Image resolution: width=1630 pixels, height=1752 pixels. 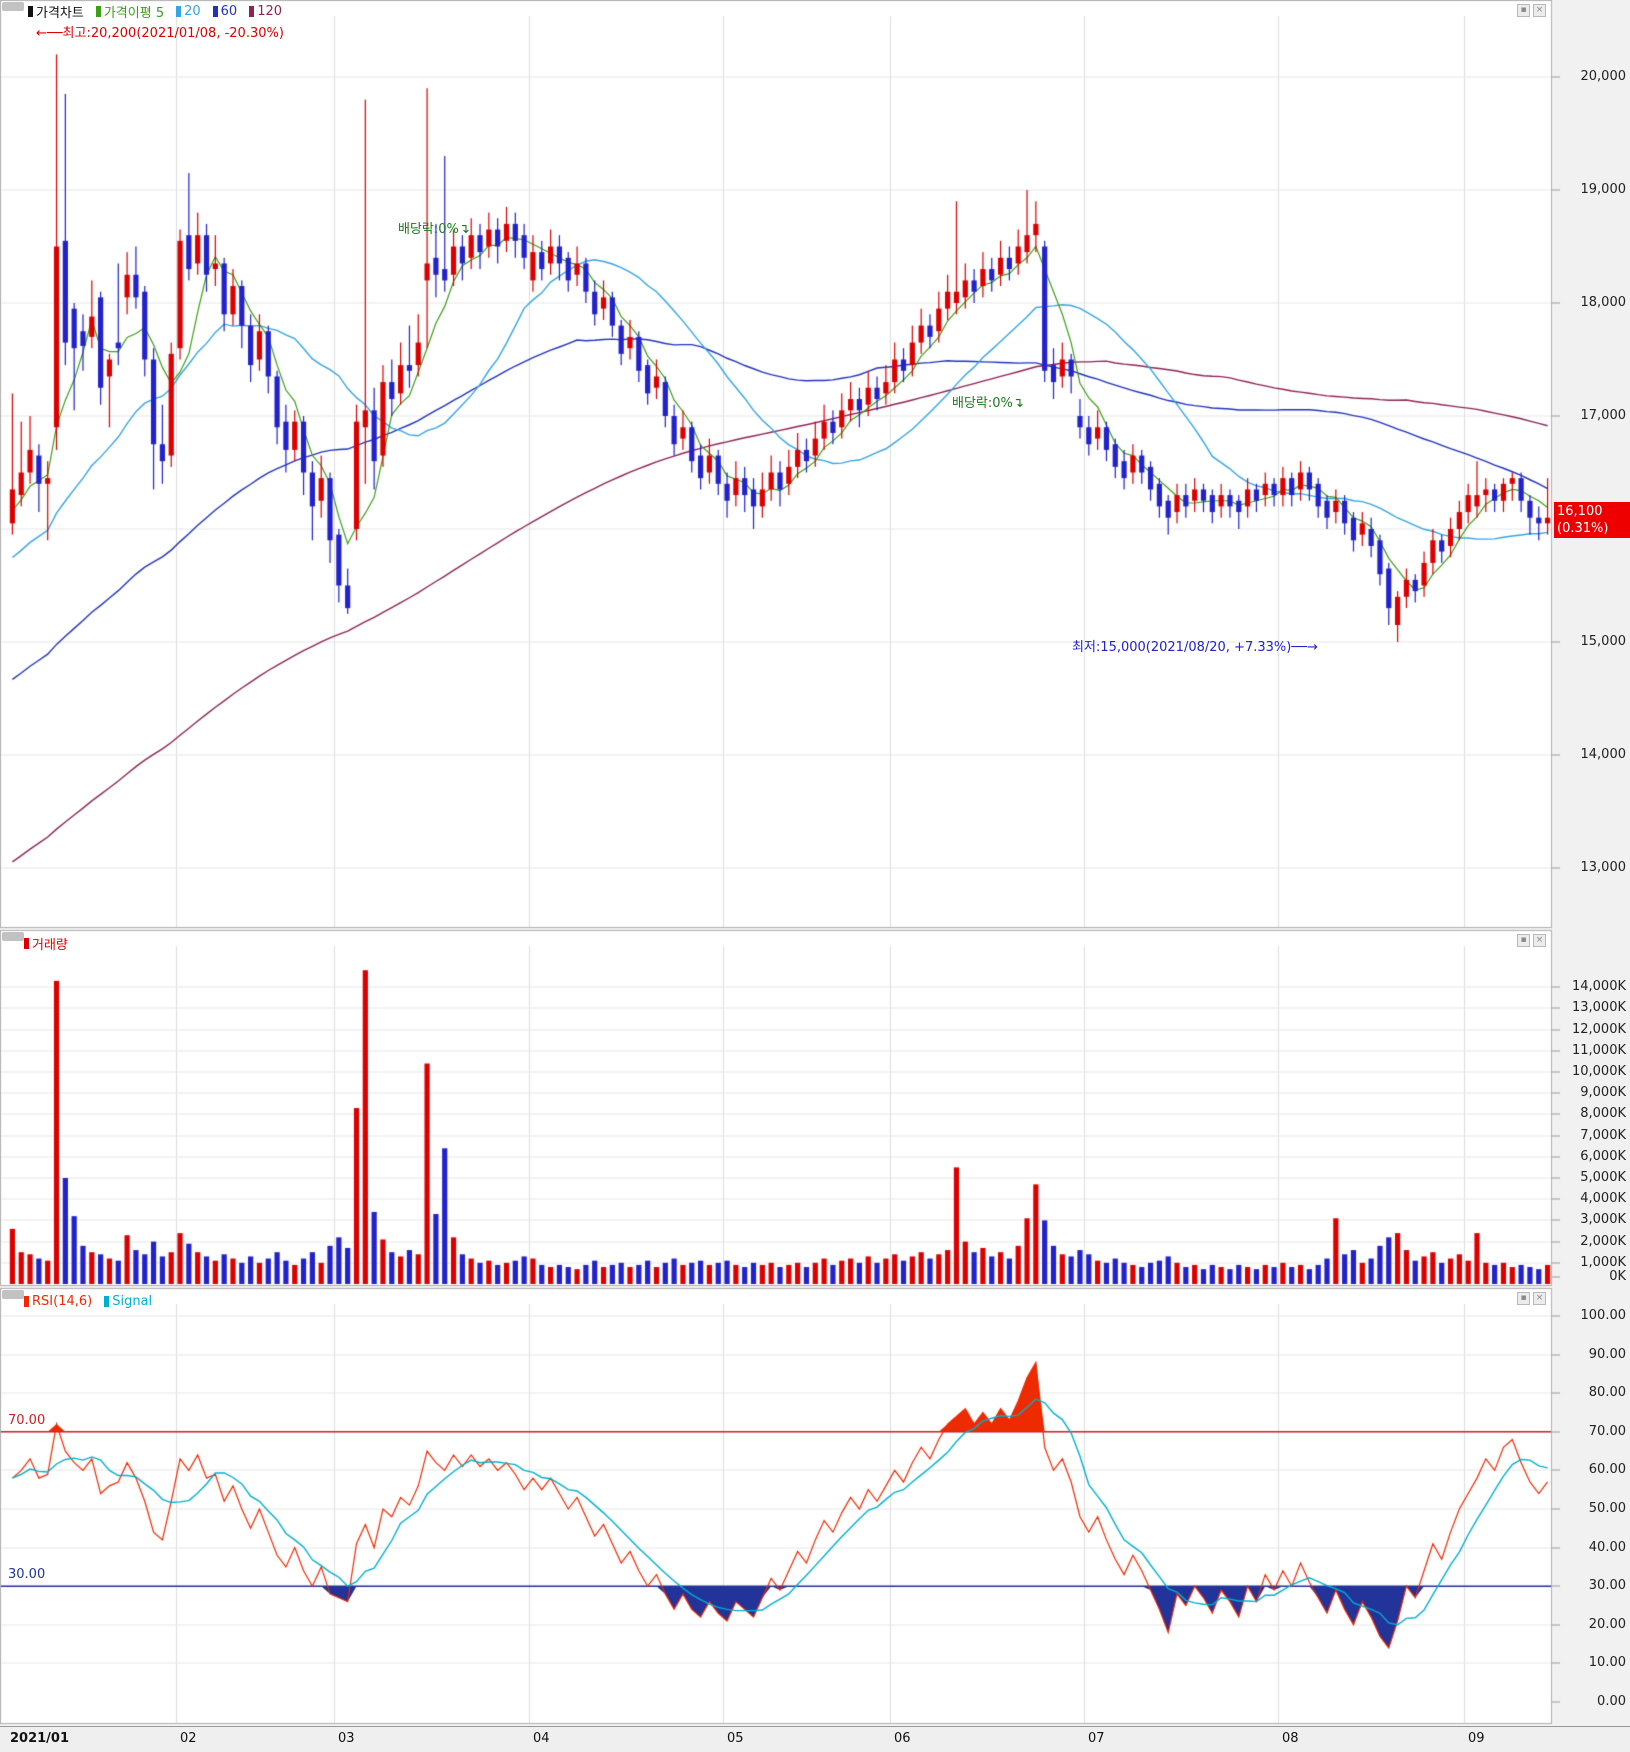 I want to click on price-panel-minimize-icon: ▪, so click(x=1523, y=10).